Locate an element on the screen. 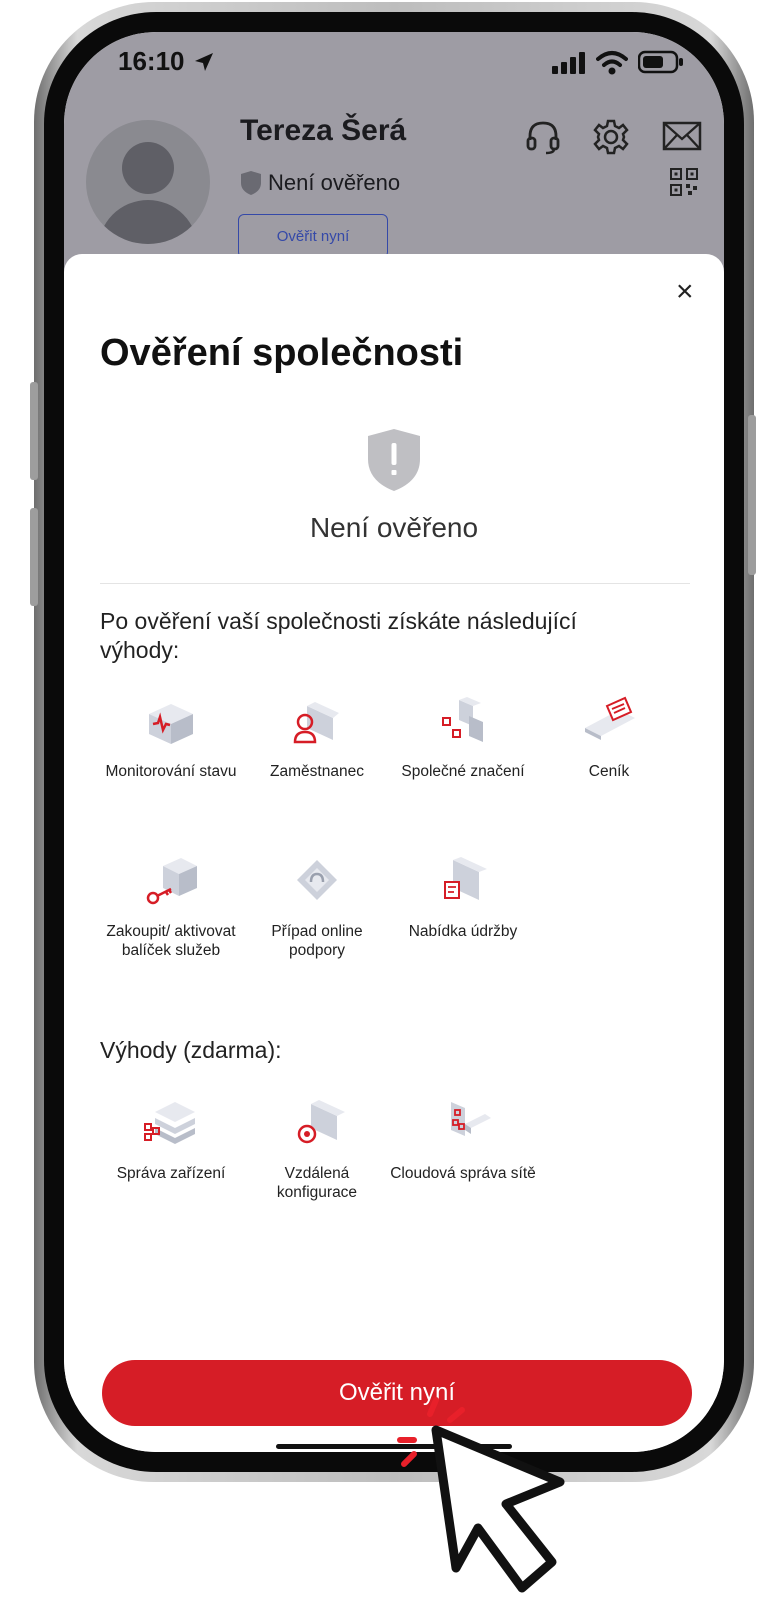  benefit-pricelist: Ceník is located at coordinates (609, 736).